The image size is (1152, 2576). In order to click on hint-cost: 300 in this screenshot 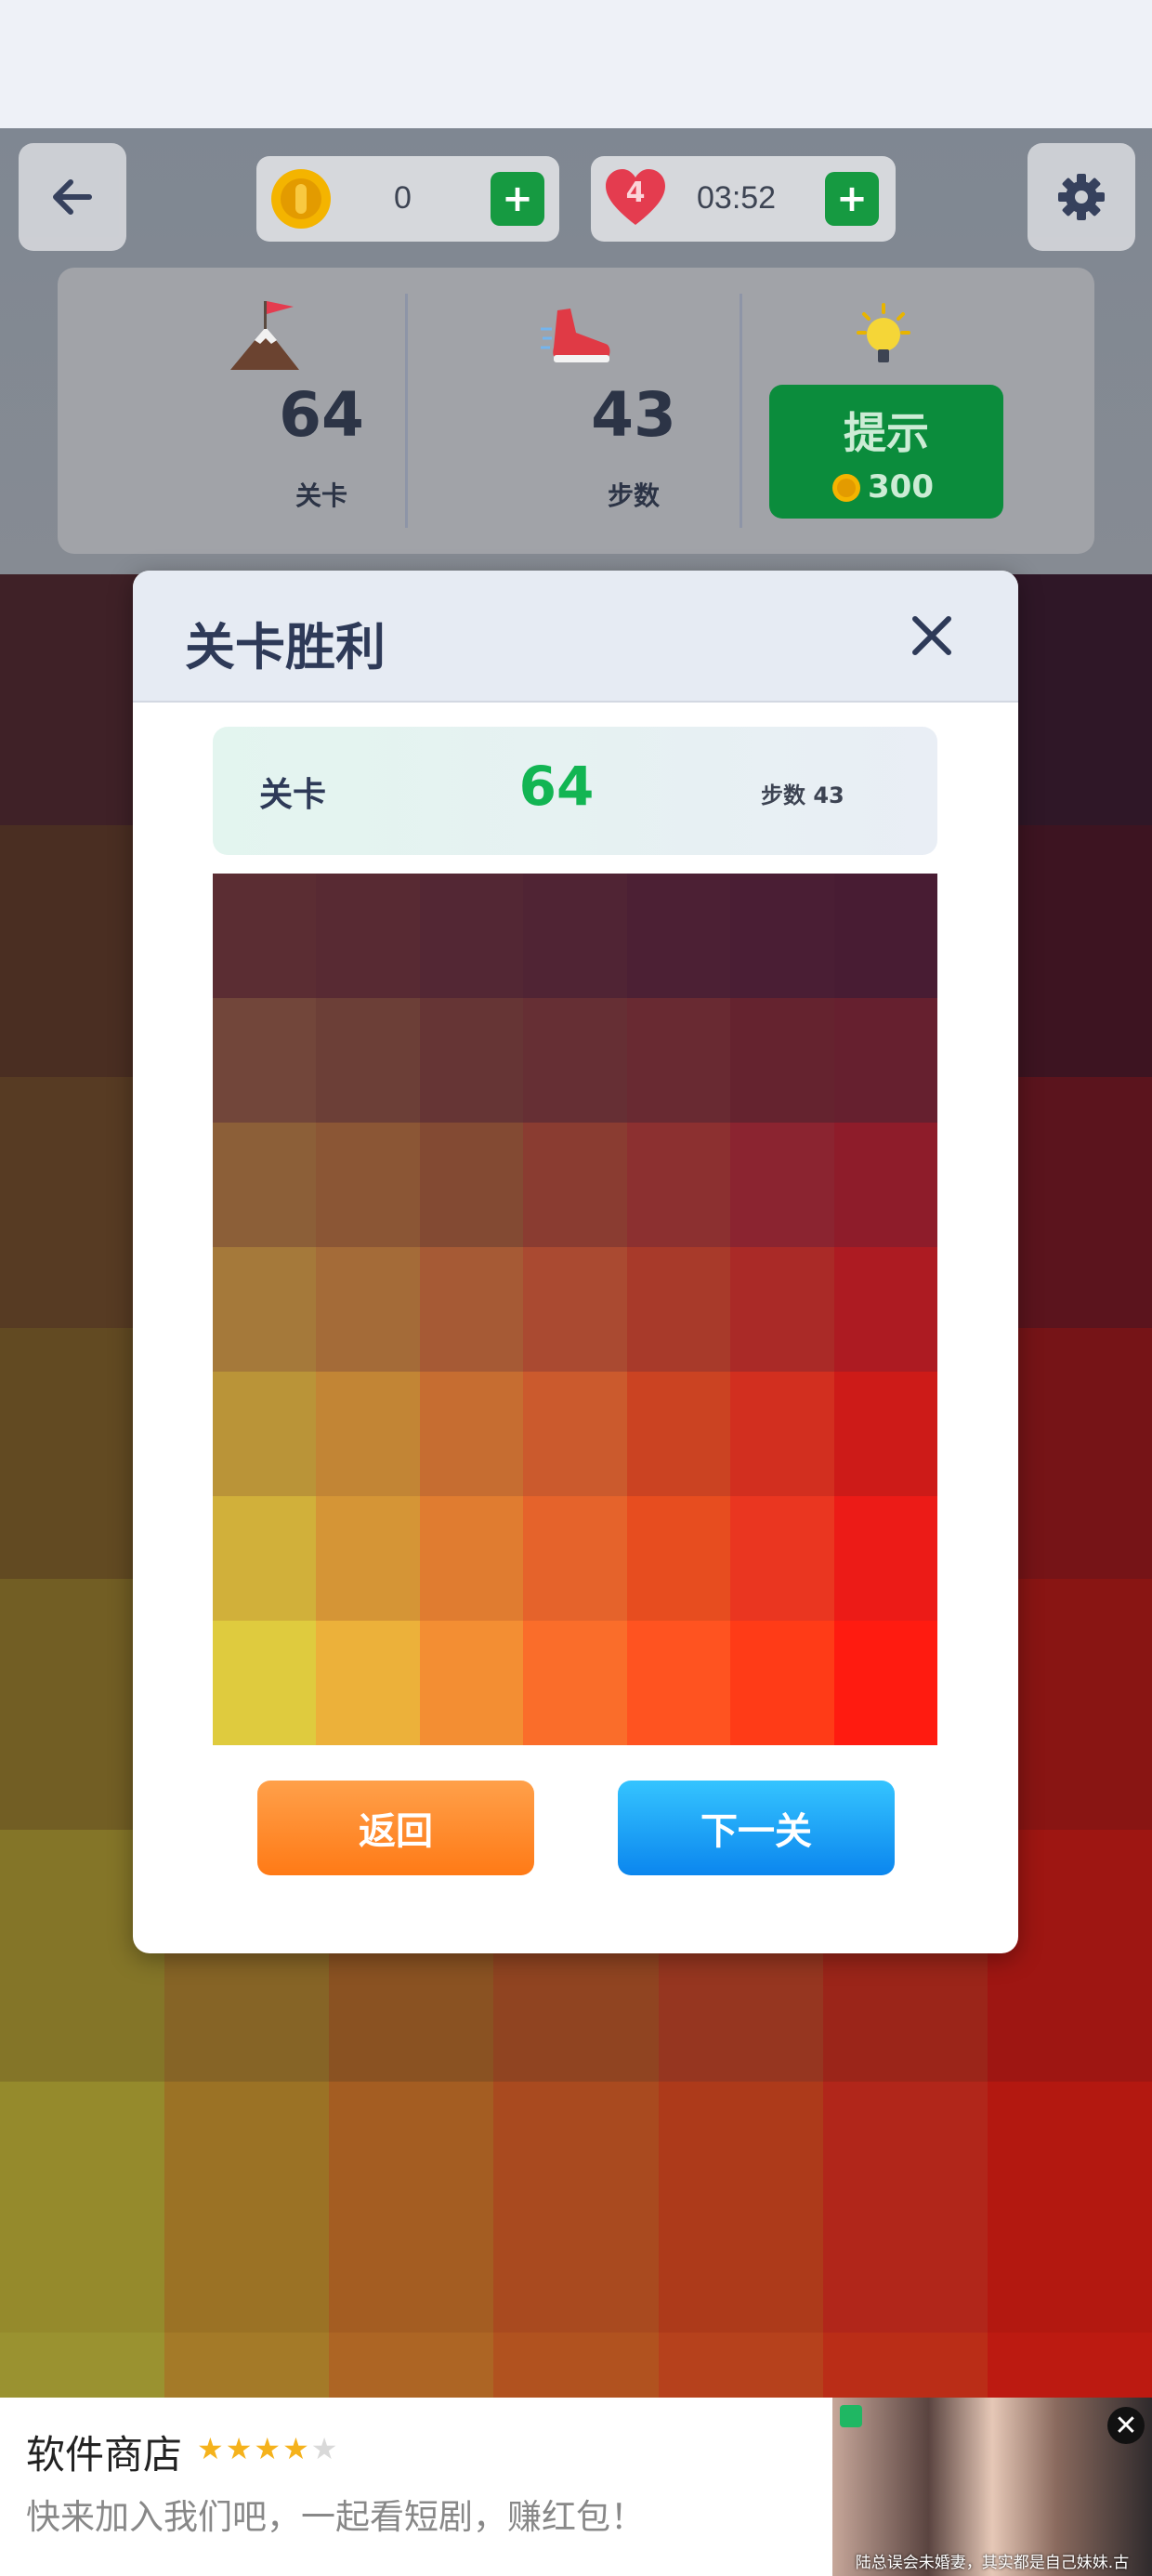, I will do `click(901, 487)`.